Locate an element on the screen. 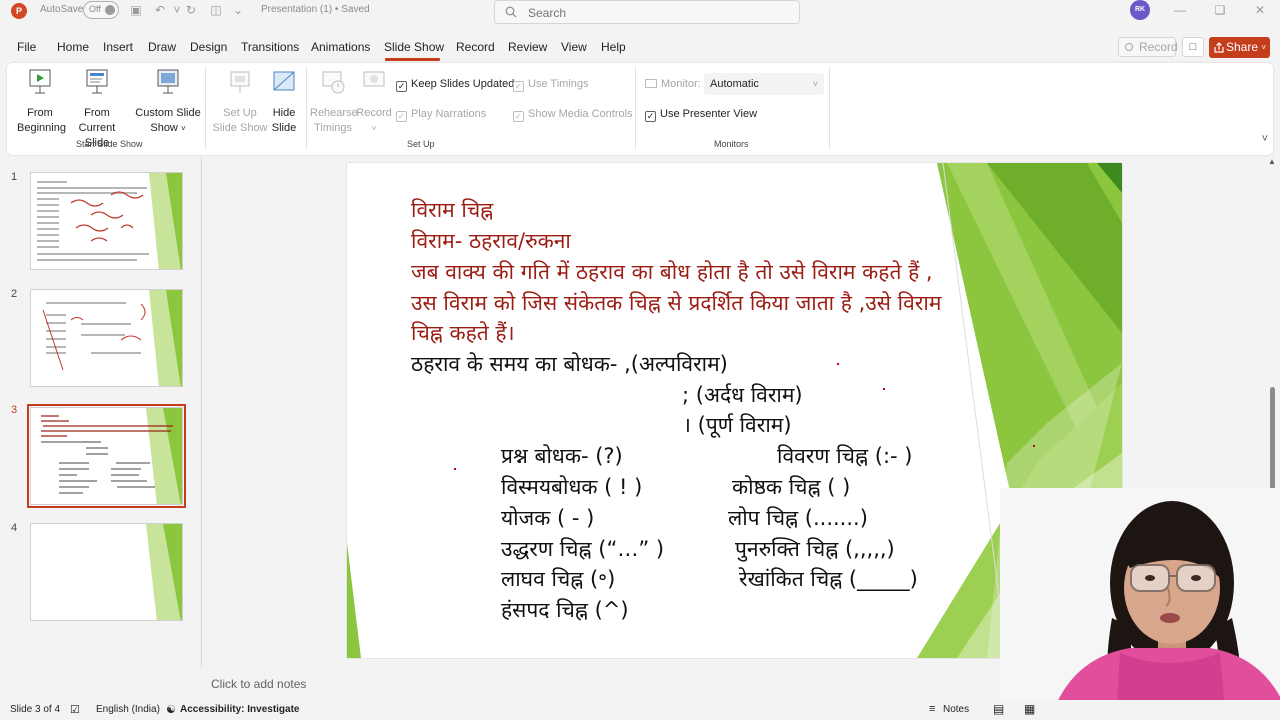  normal-view-icon: ▤ is located at coordinates (998, 709).